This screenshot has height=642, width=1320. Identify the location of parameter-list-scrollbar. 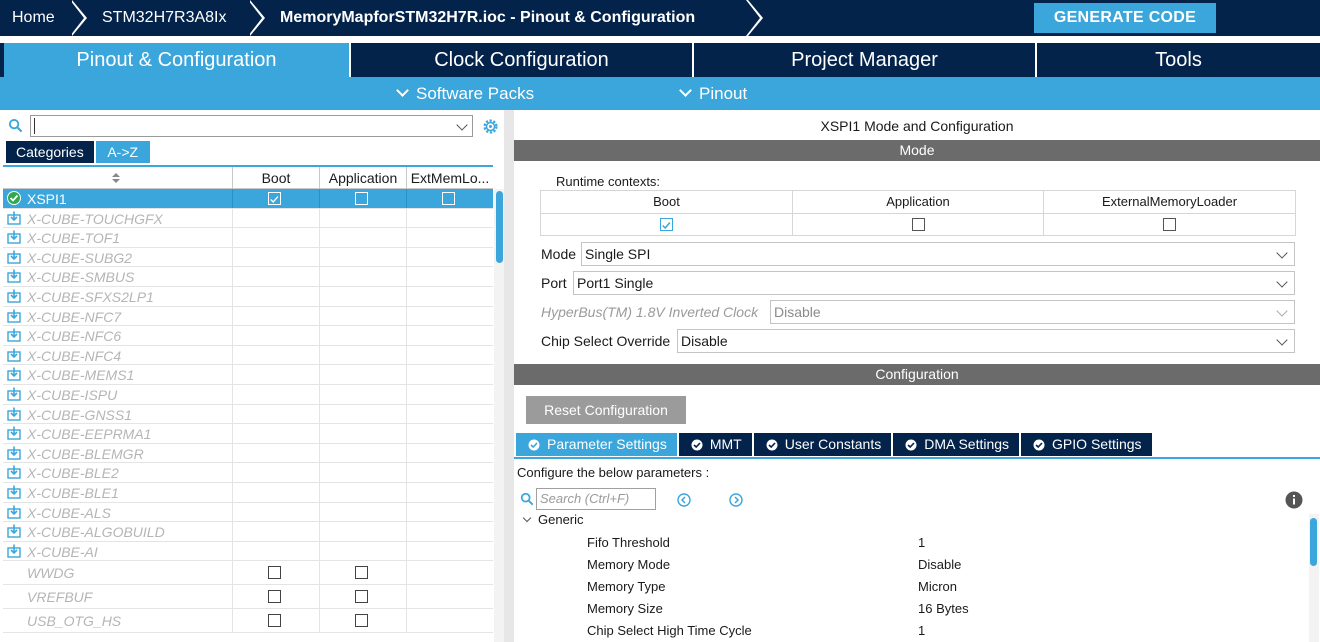
(1314, 578).